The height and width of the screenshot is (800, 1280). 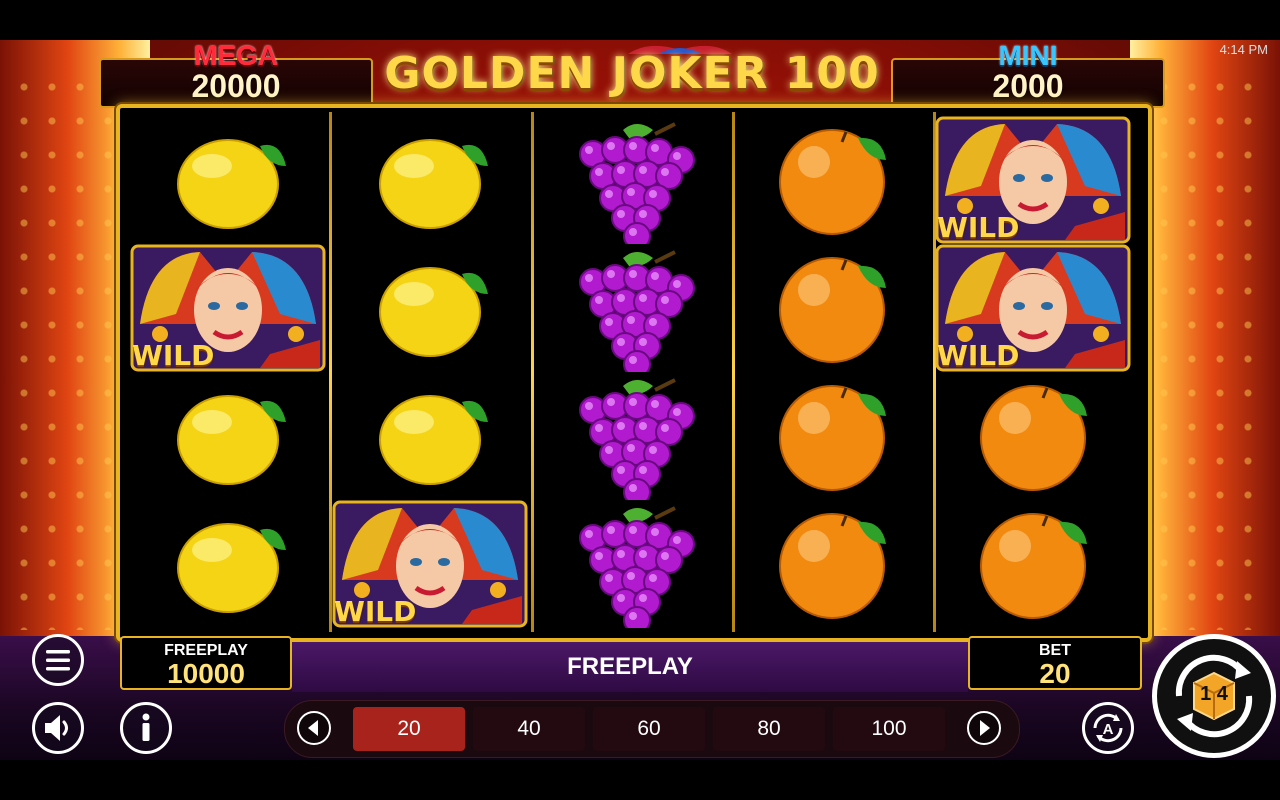 I want to click on game-title-container: GOLDEN JOKER 100, so click(x=632, y=75).